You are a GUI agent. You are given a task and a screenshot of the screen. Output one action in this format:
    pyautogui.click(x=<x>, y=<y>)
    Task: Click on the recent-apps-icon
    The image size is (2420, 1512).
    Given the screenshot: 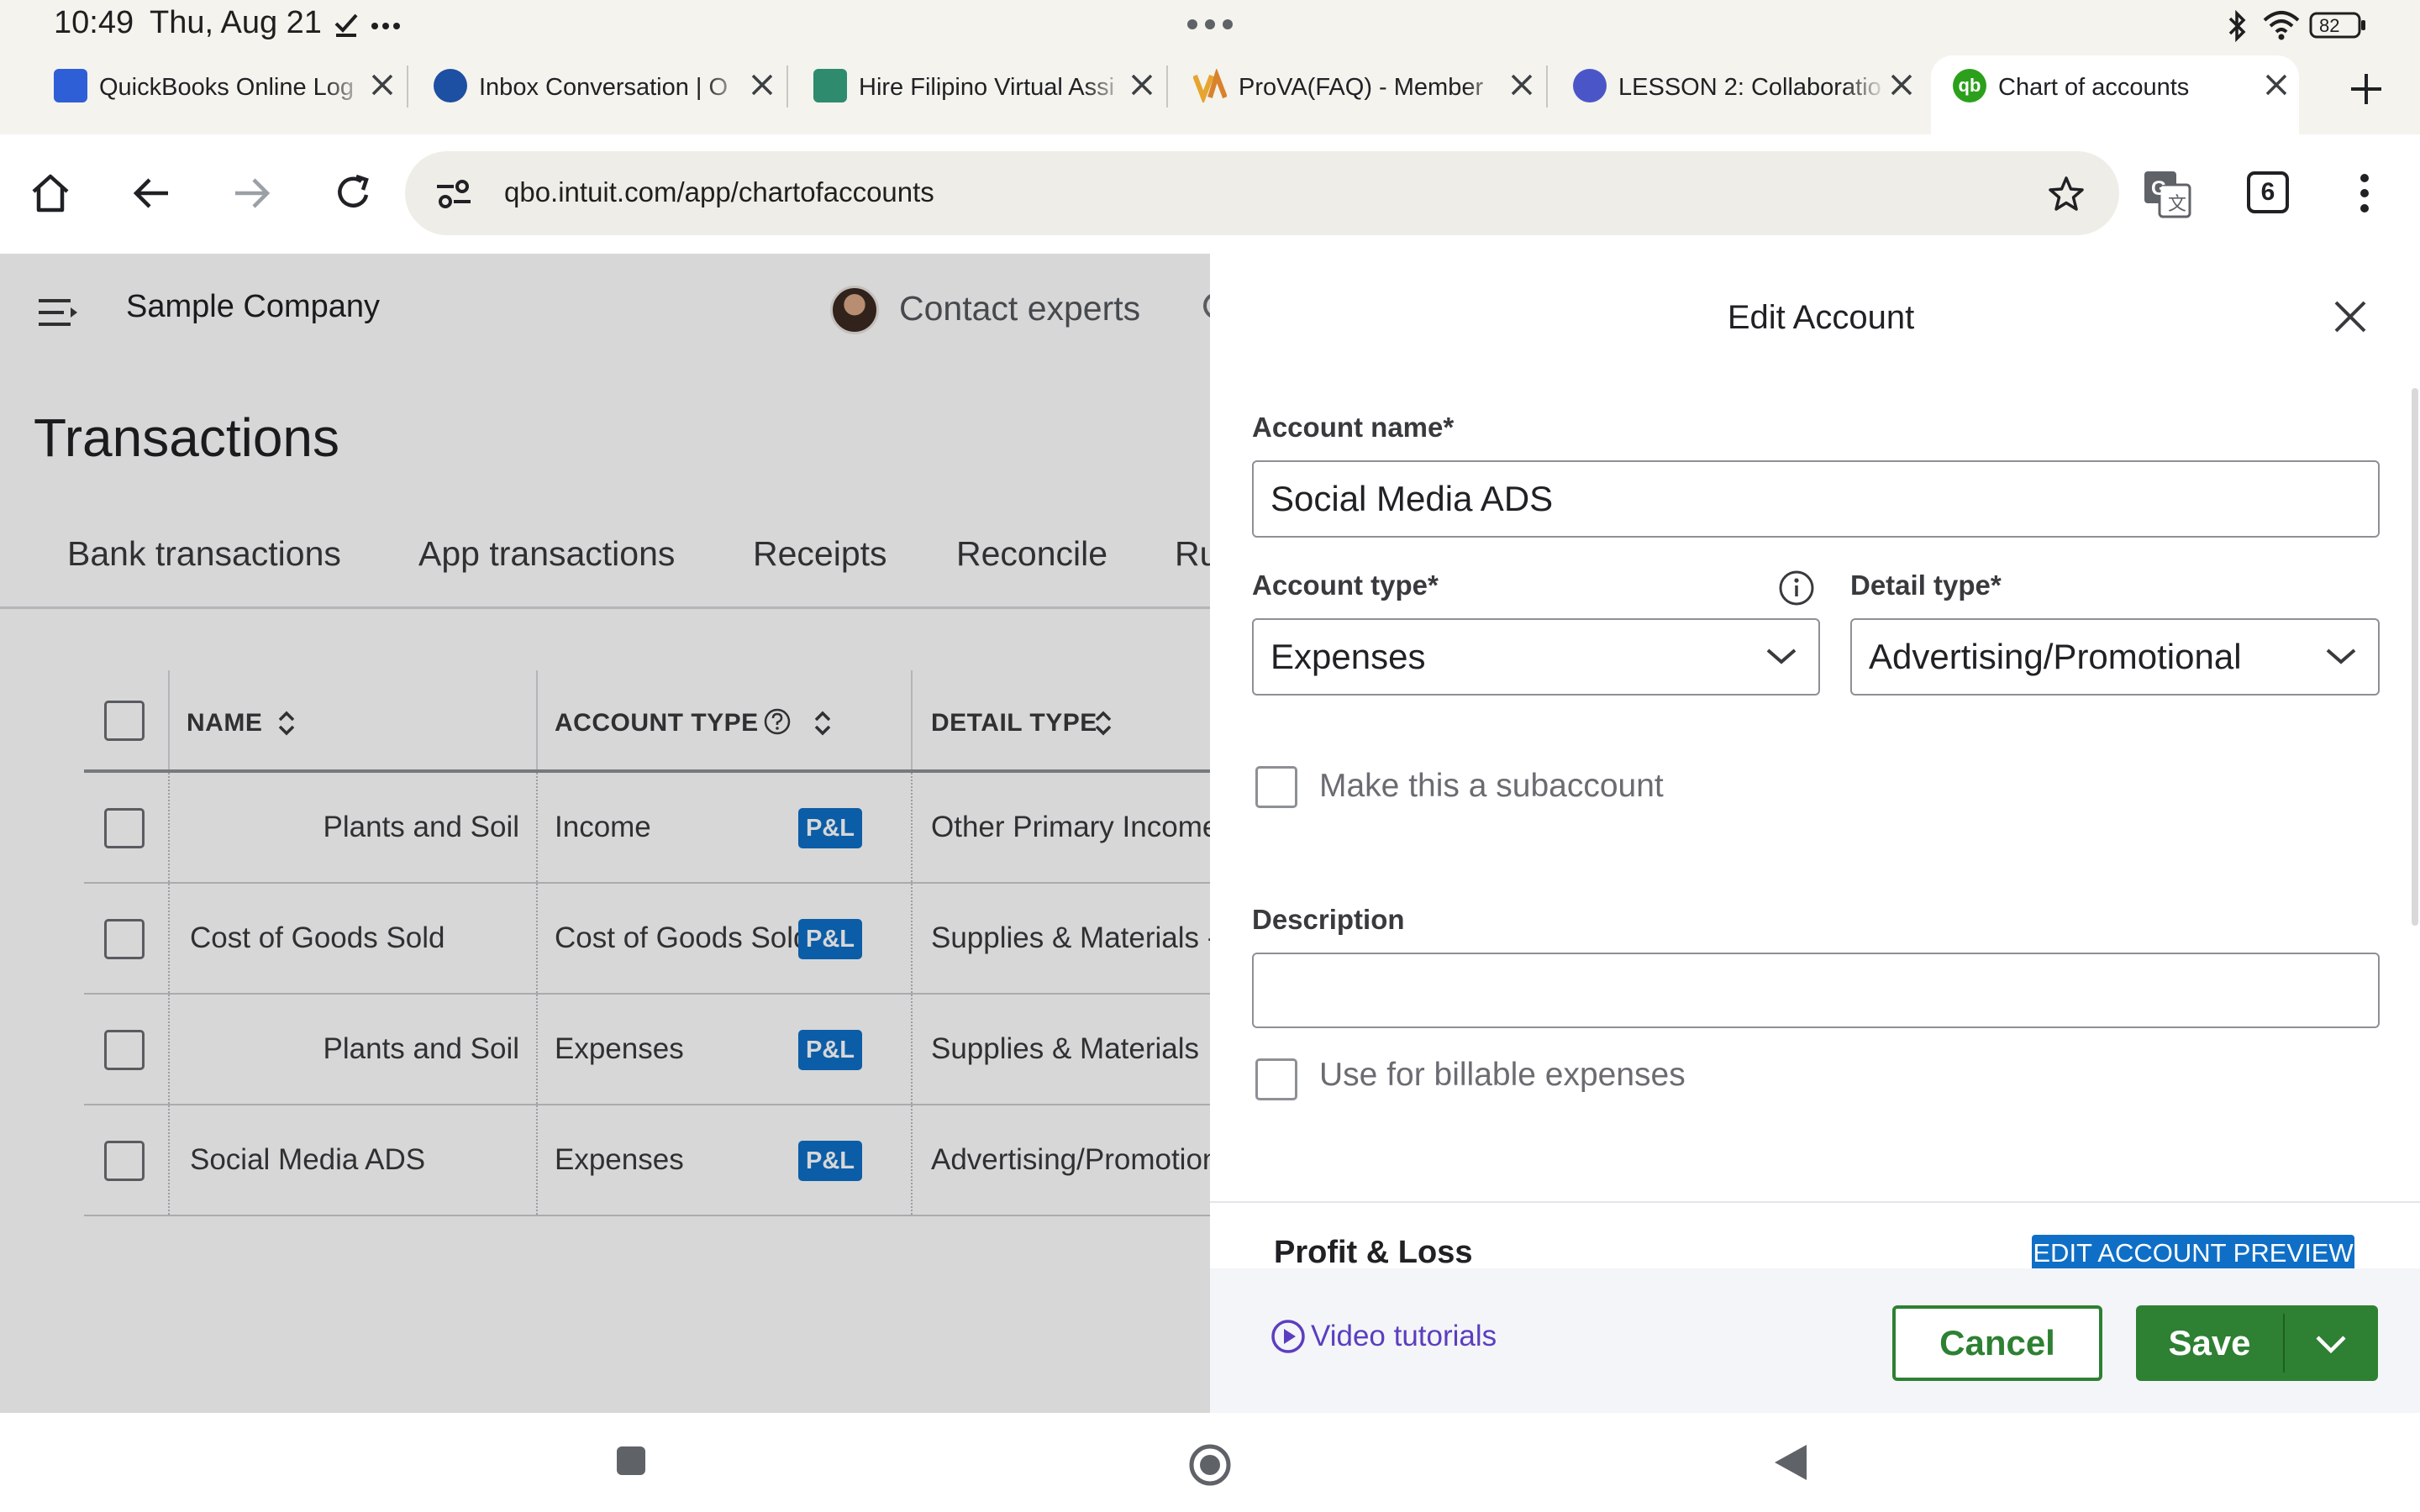 What is the action you would take?
    pyautogui.click(x=631, y=1461)
    